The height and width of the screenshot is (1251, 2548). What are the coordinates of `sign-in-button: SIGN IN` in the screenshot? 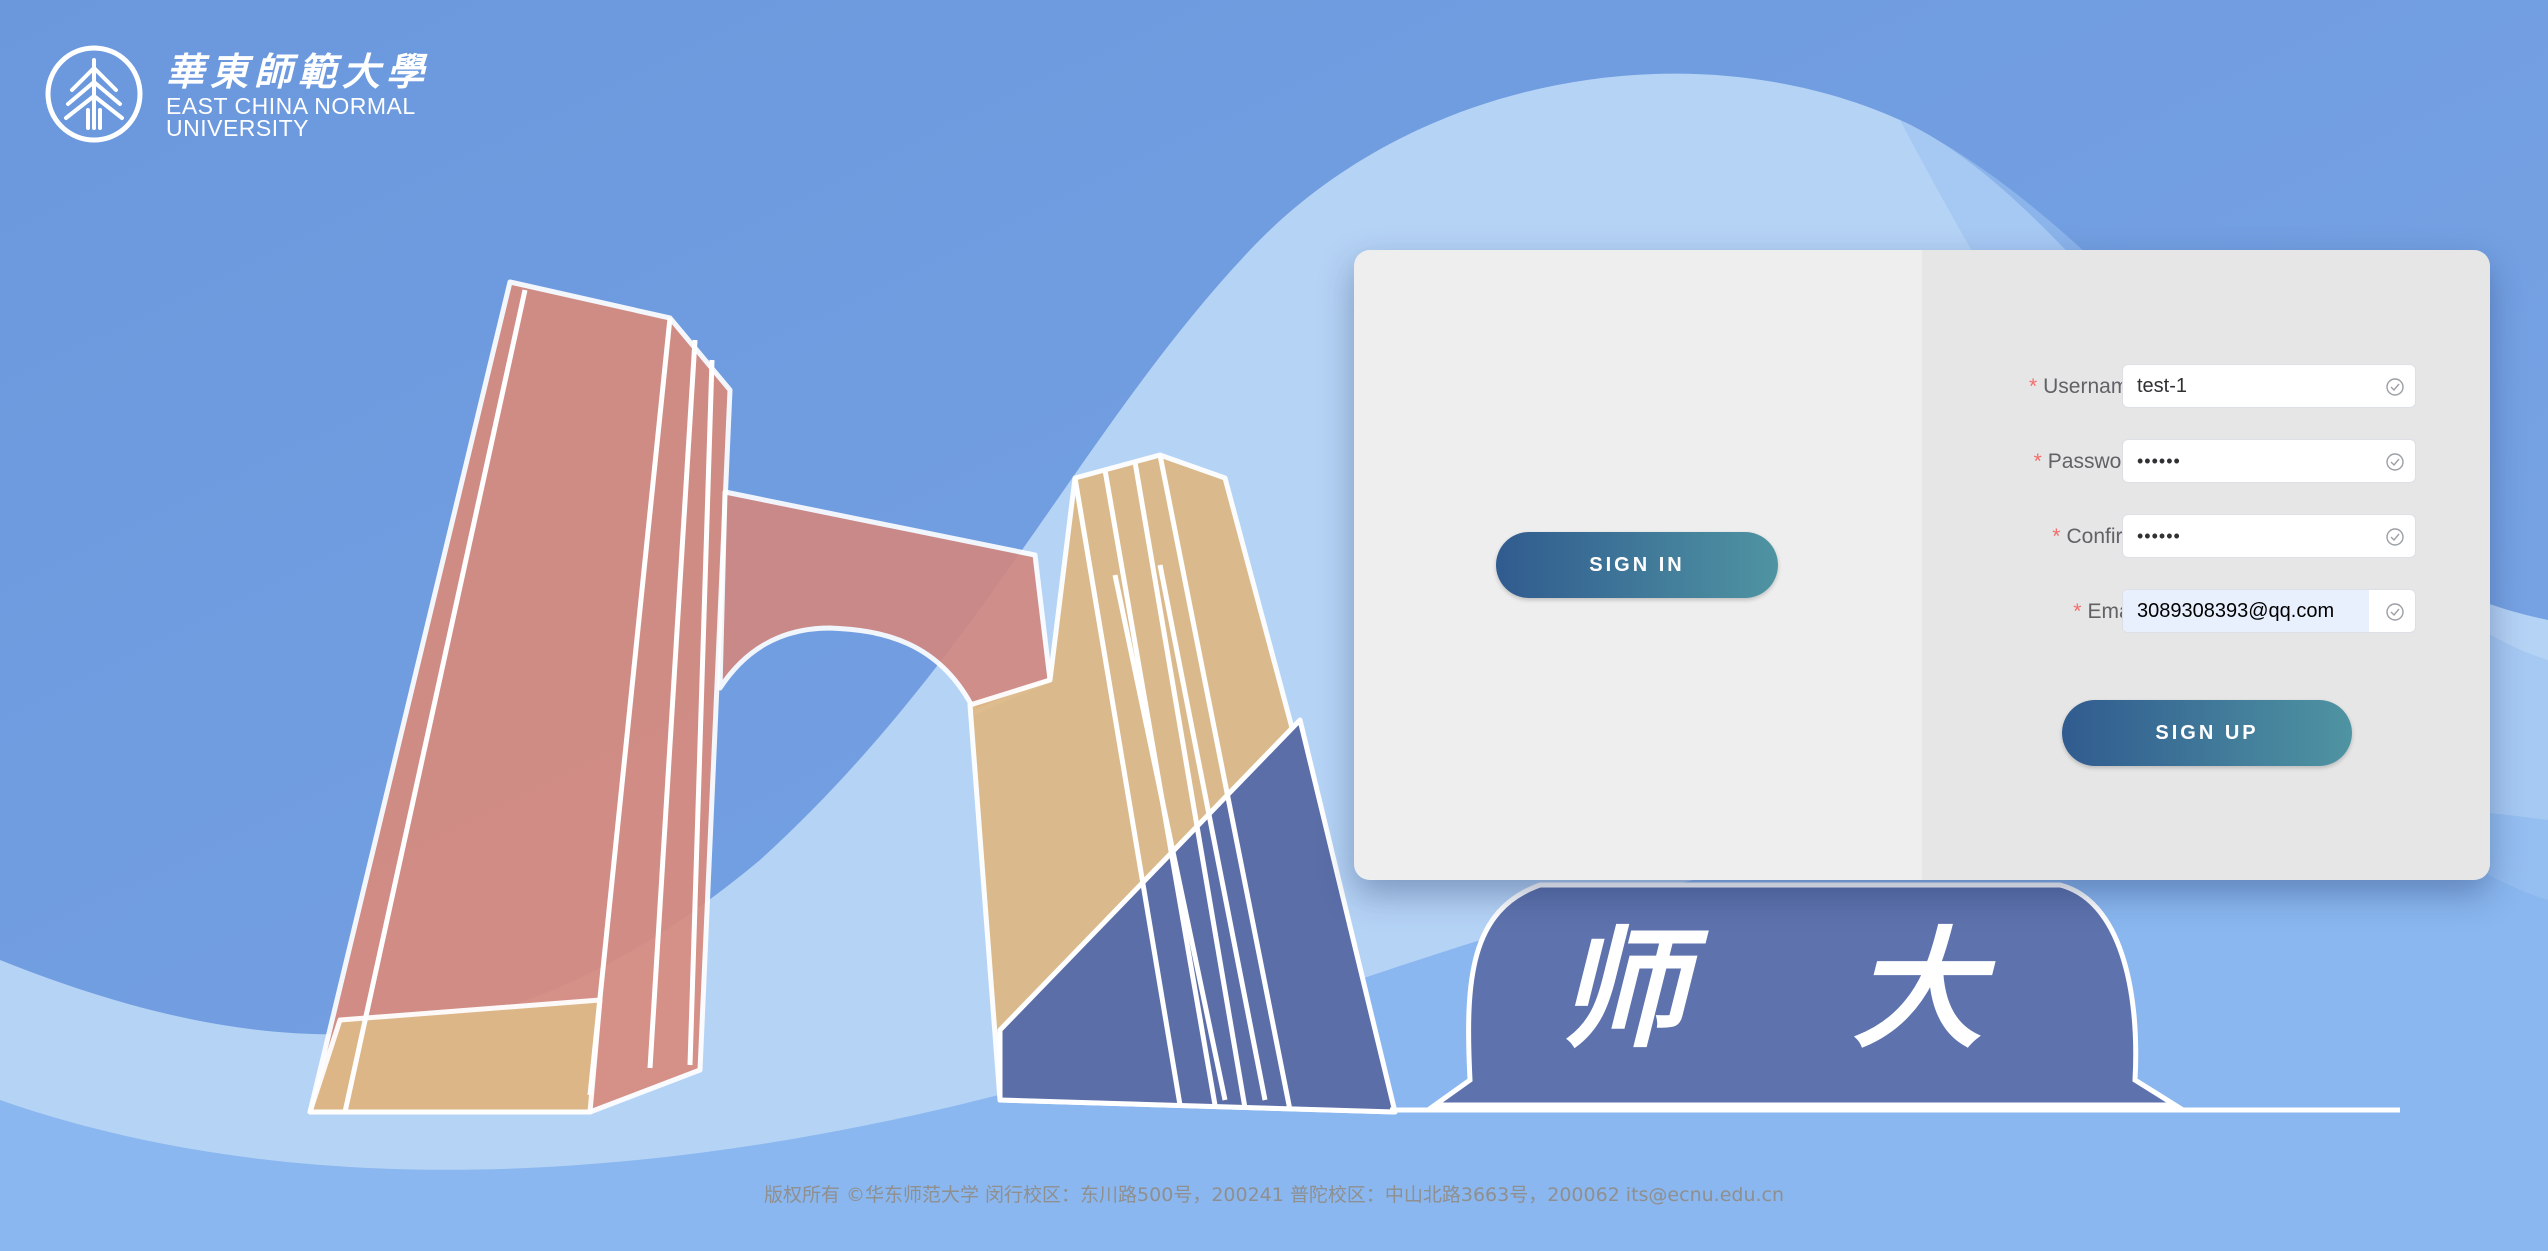 It's located at (1637, 565).